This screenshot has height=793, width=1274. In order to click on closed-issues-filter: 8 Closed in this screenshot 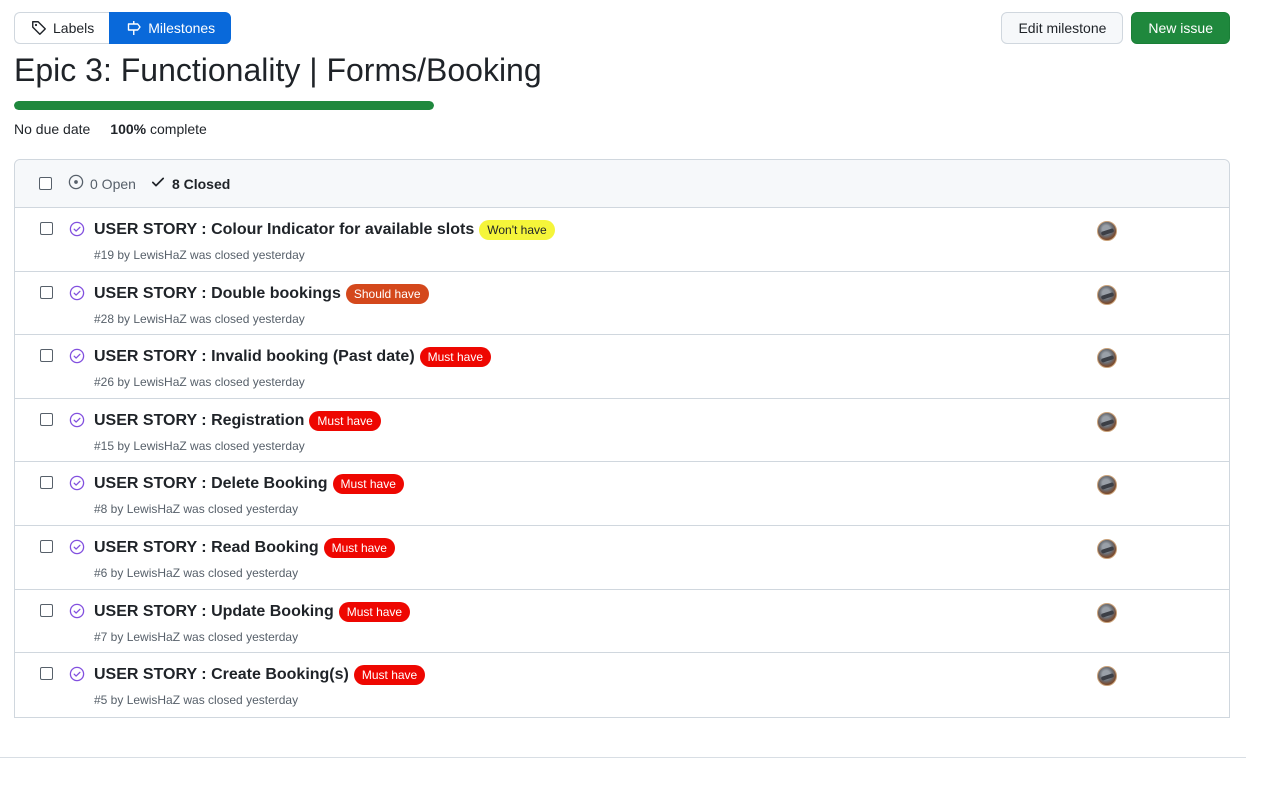, I will do `click(190, 183)`.